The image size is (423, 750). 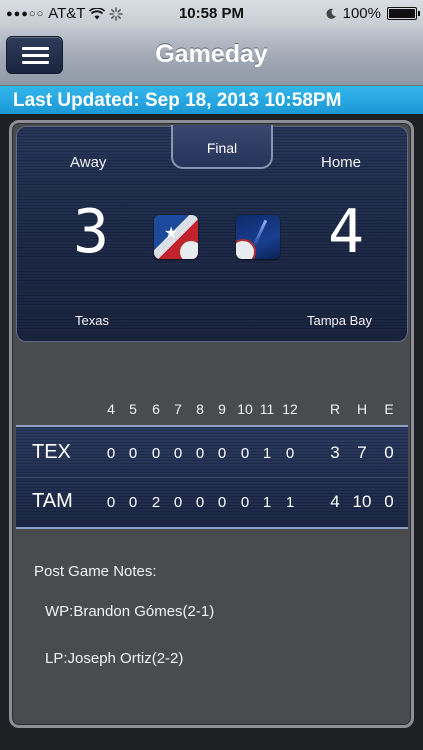 What do you see at coordinates (211, 54) in the screenshot?
I see `page-title: Gameday` at bounding box center [211, 54].